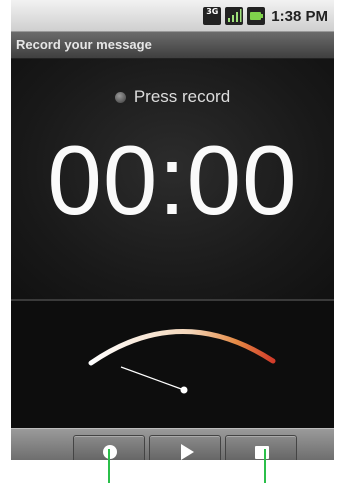 This screenshot has height=483, width=349. Describe the element at coordinates (182, 347) in the screenshot. I see `vu-scale-arc` at that location.